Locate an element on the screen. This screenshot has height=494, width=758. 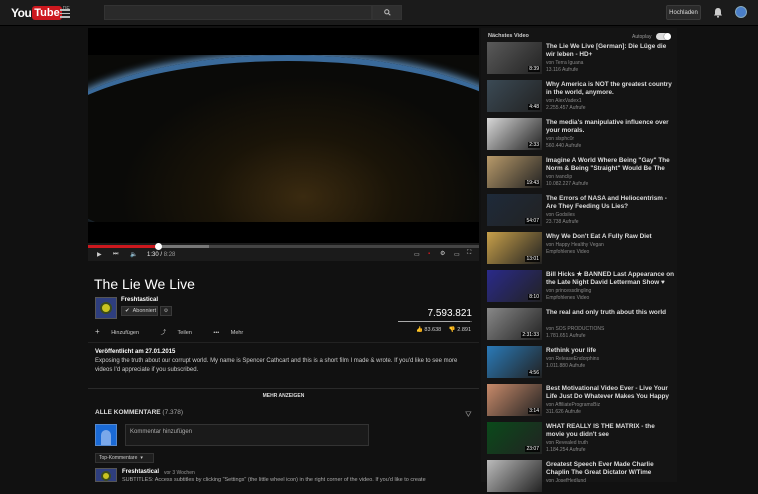
thumbs-down-icon: 👎 is located at coordinates (452, 330).